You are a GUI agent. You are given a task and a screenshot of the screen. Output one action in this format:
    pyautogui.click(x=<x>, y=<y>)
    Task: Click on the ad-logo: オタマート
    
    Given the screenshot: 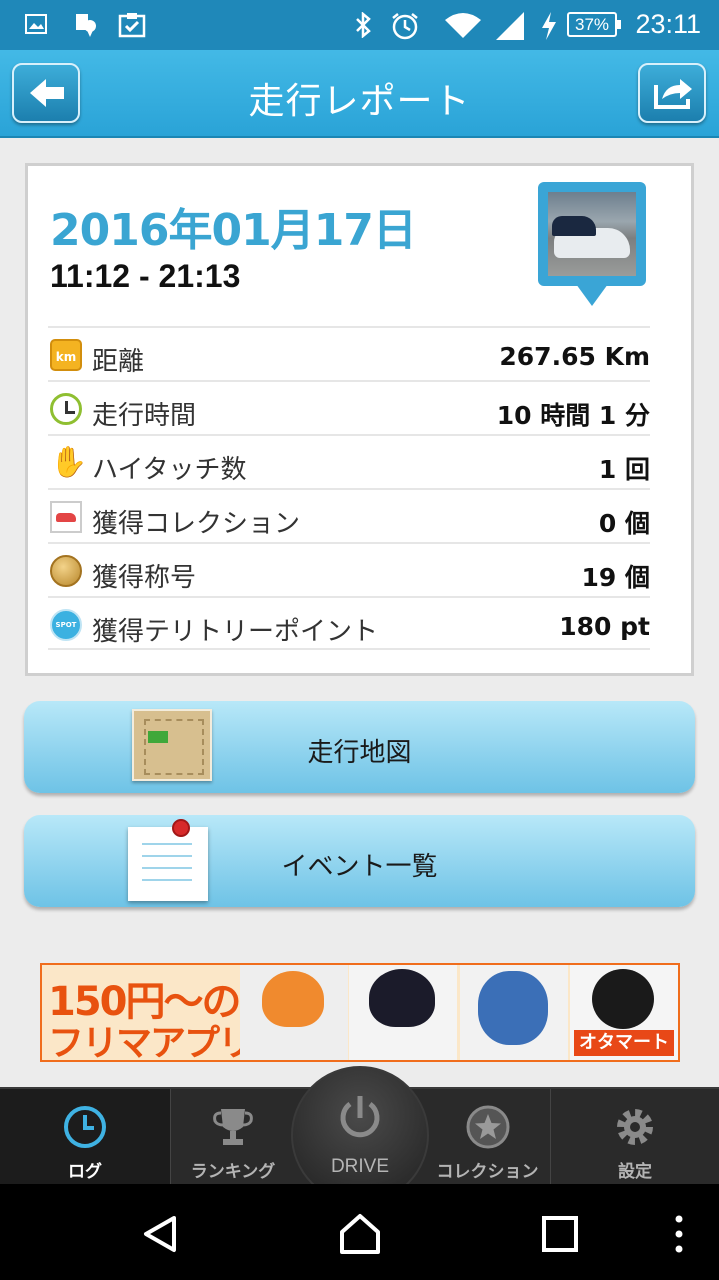 What is the action you would take?
    pyautogui.click(x=624, y=1043)
    